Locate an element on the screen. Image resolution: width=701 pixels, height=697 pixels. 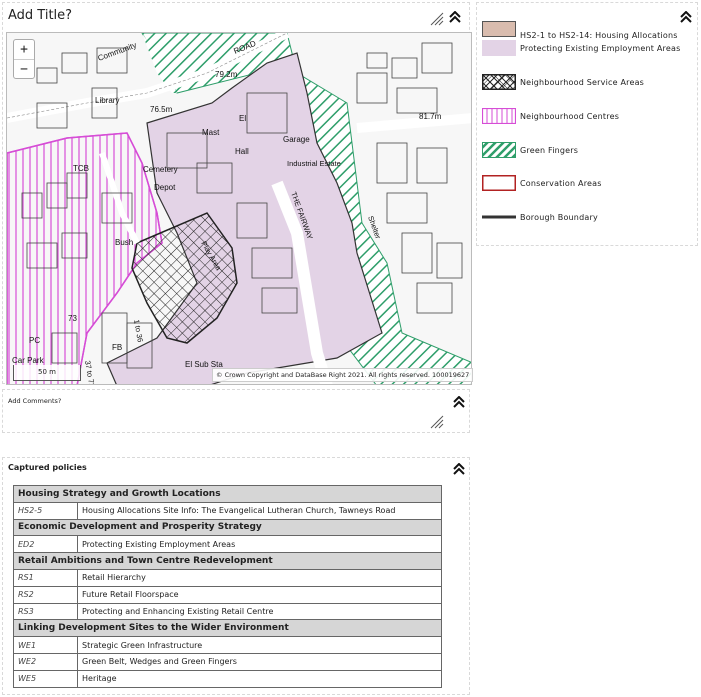
legend-item-conservation: Conservation Areas is located at coordinates (542, 183).